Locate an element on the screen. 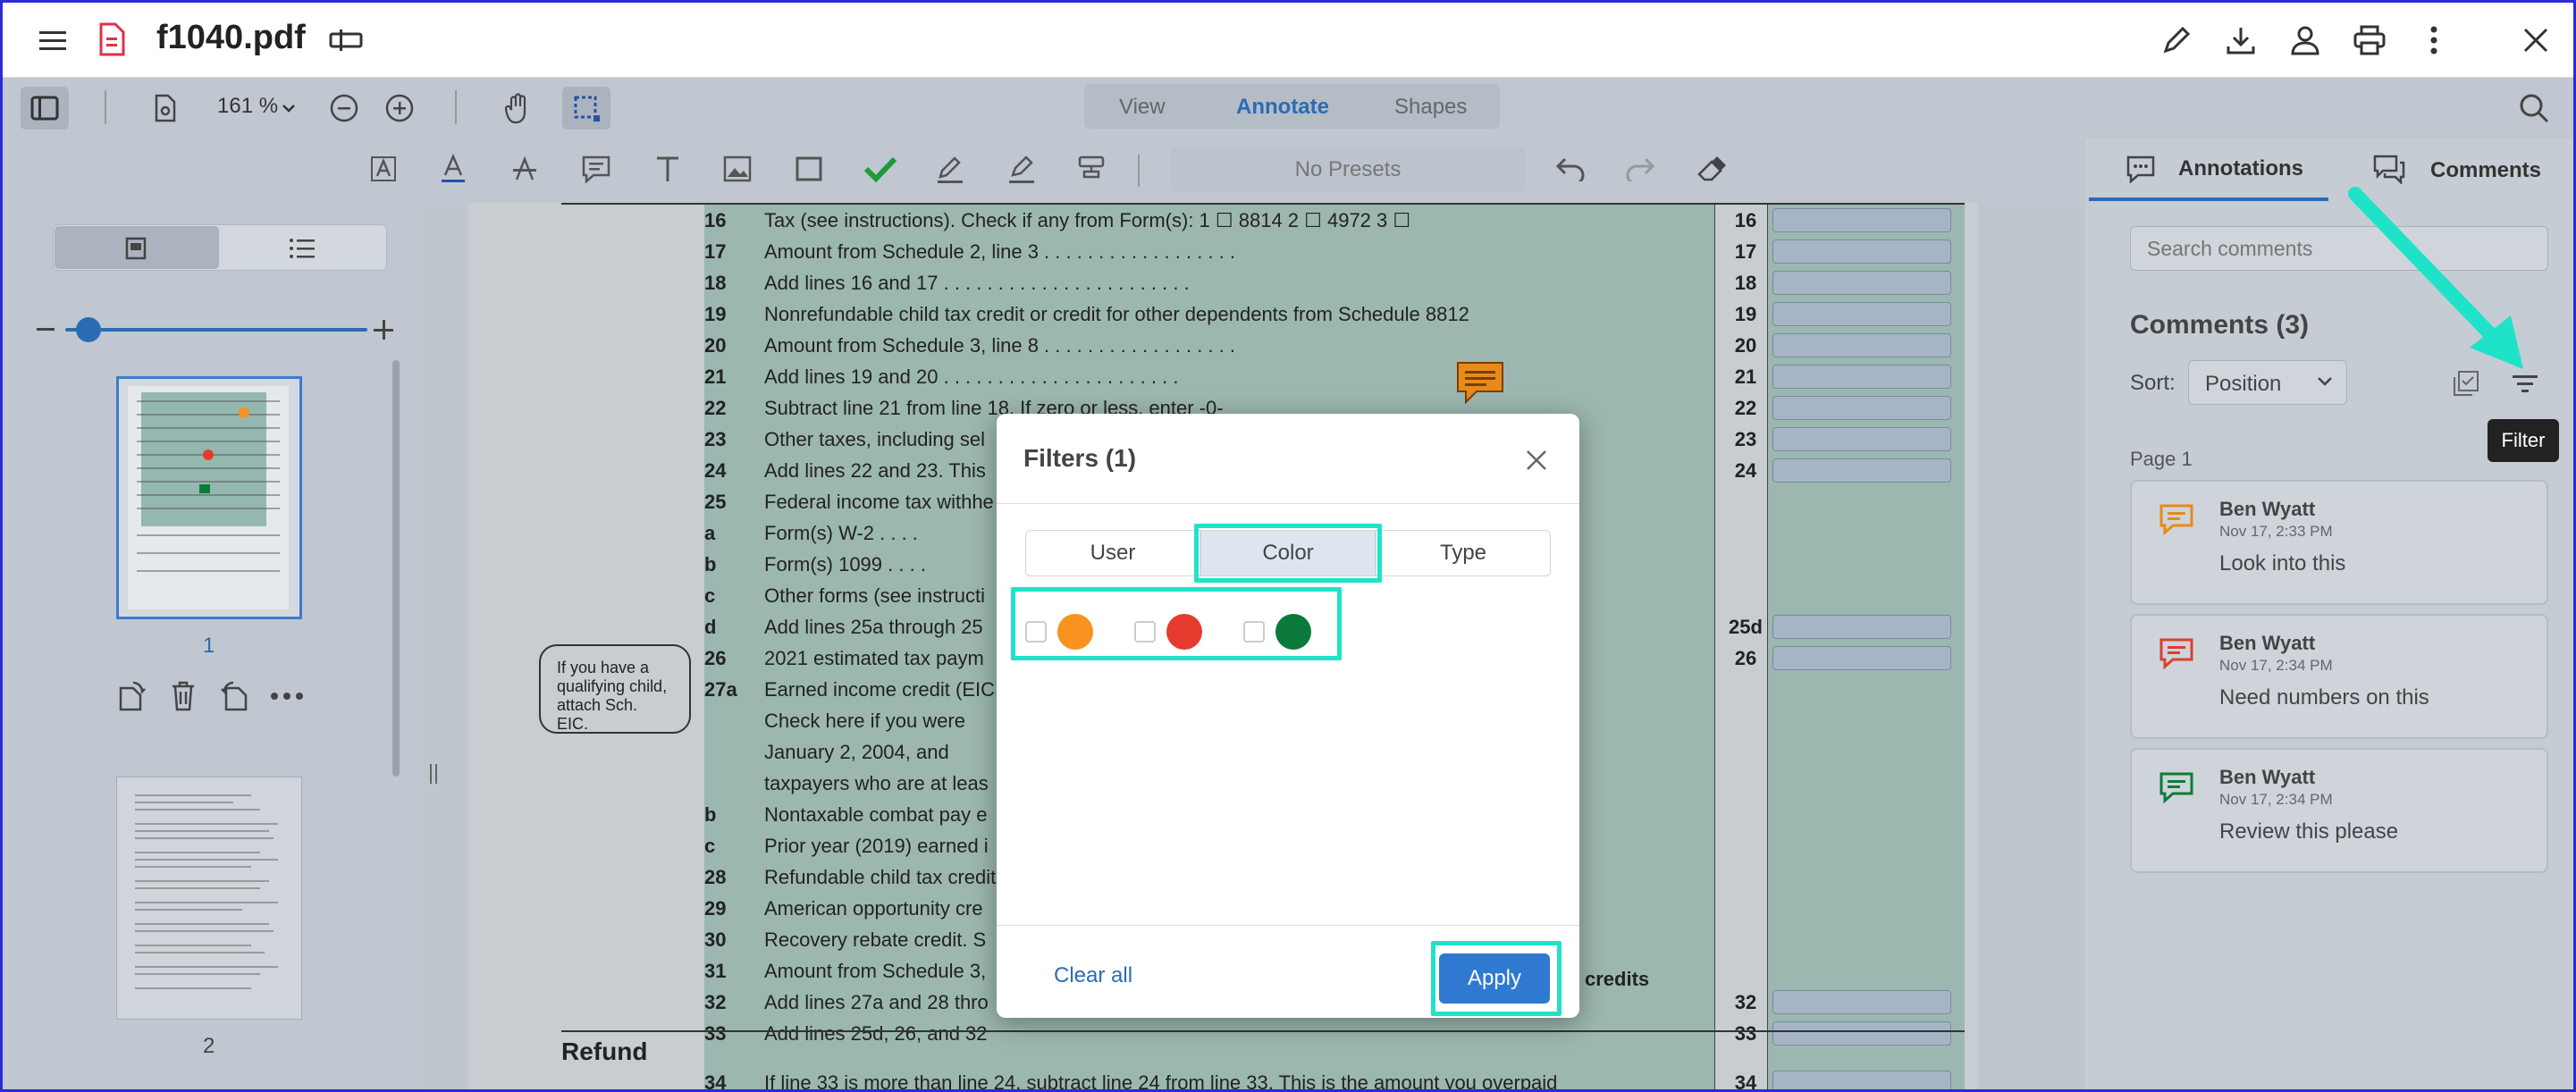 The image size is (2576, 1092). eraser-icon is located at coordinates (1712, 169).